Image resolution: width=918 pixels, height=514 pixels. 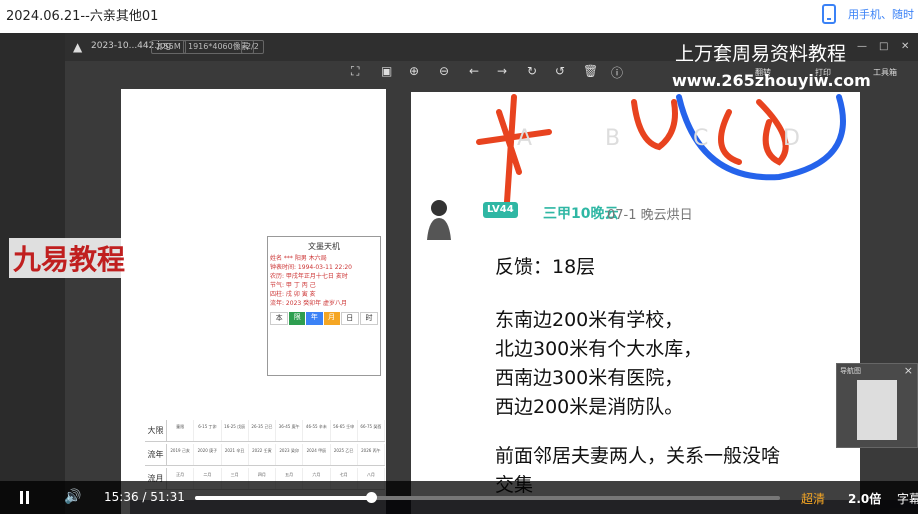 I want to click on watermark-url: www.265zhouyiw.com, so click(x=771, y=80).